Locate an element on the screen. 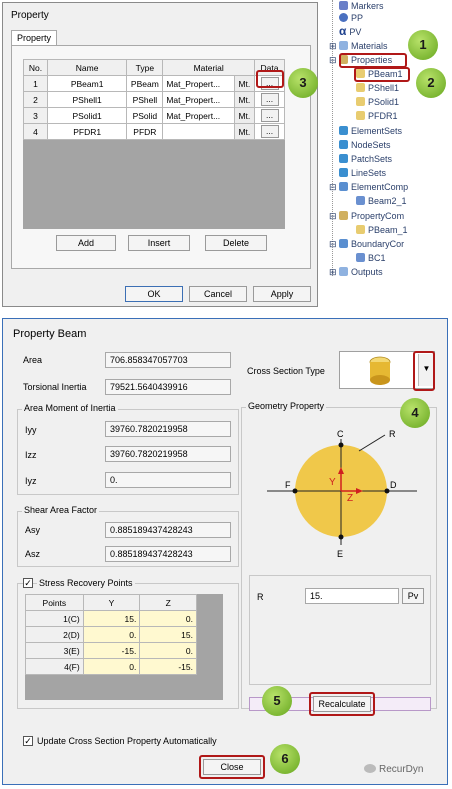 Image resolution: width=452 pixels, height=789 pixels. tree-item-label: PSolid1 is located at coordinates (384, 102).